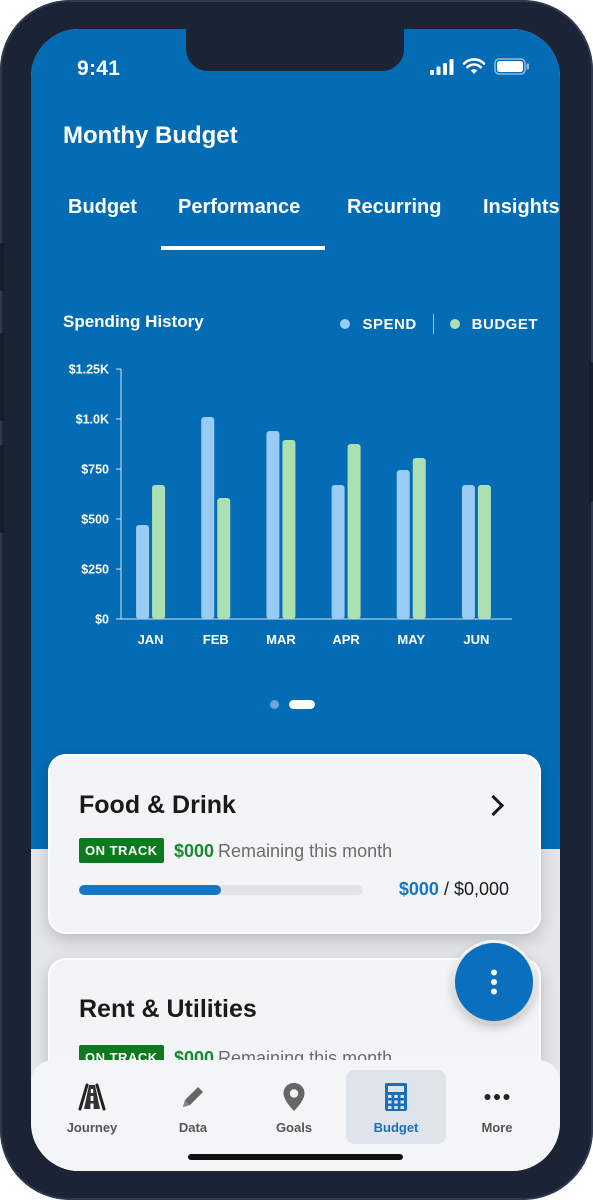 This screenshot has height=1200, width=593. Describe the element at coordinates (474, 66) in the screenshot. I see `wifi-icon` at that location.